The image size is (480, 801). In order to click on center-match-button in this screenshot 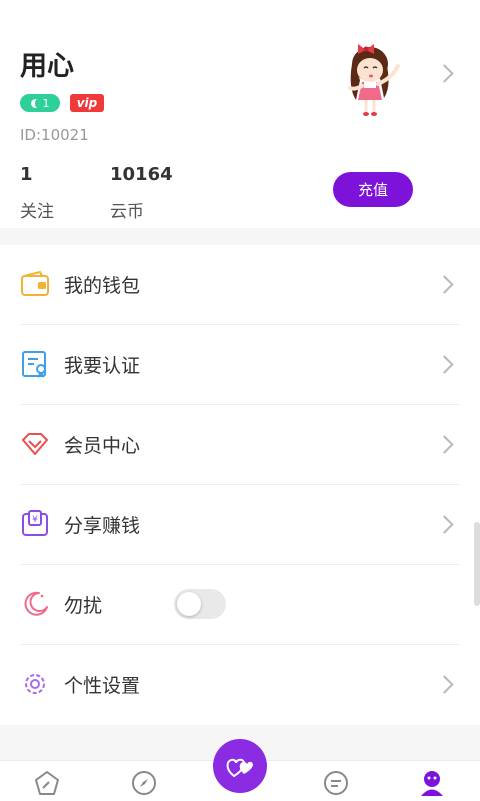, I will do `click(240, 766)`.